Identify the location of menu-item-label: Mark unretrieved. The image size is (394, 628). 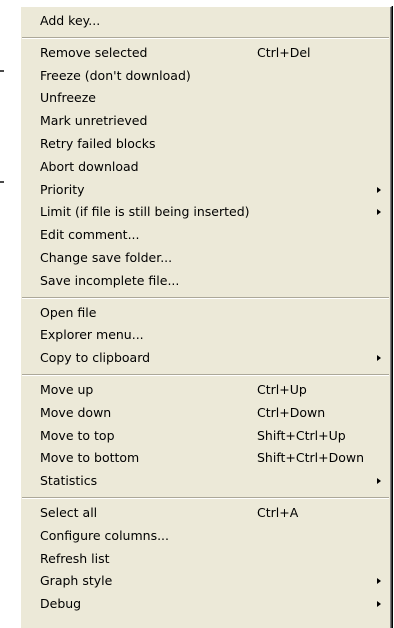
(94, 121).